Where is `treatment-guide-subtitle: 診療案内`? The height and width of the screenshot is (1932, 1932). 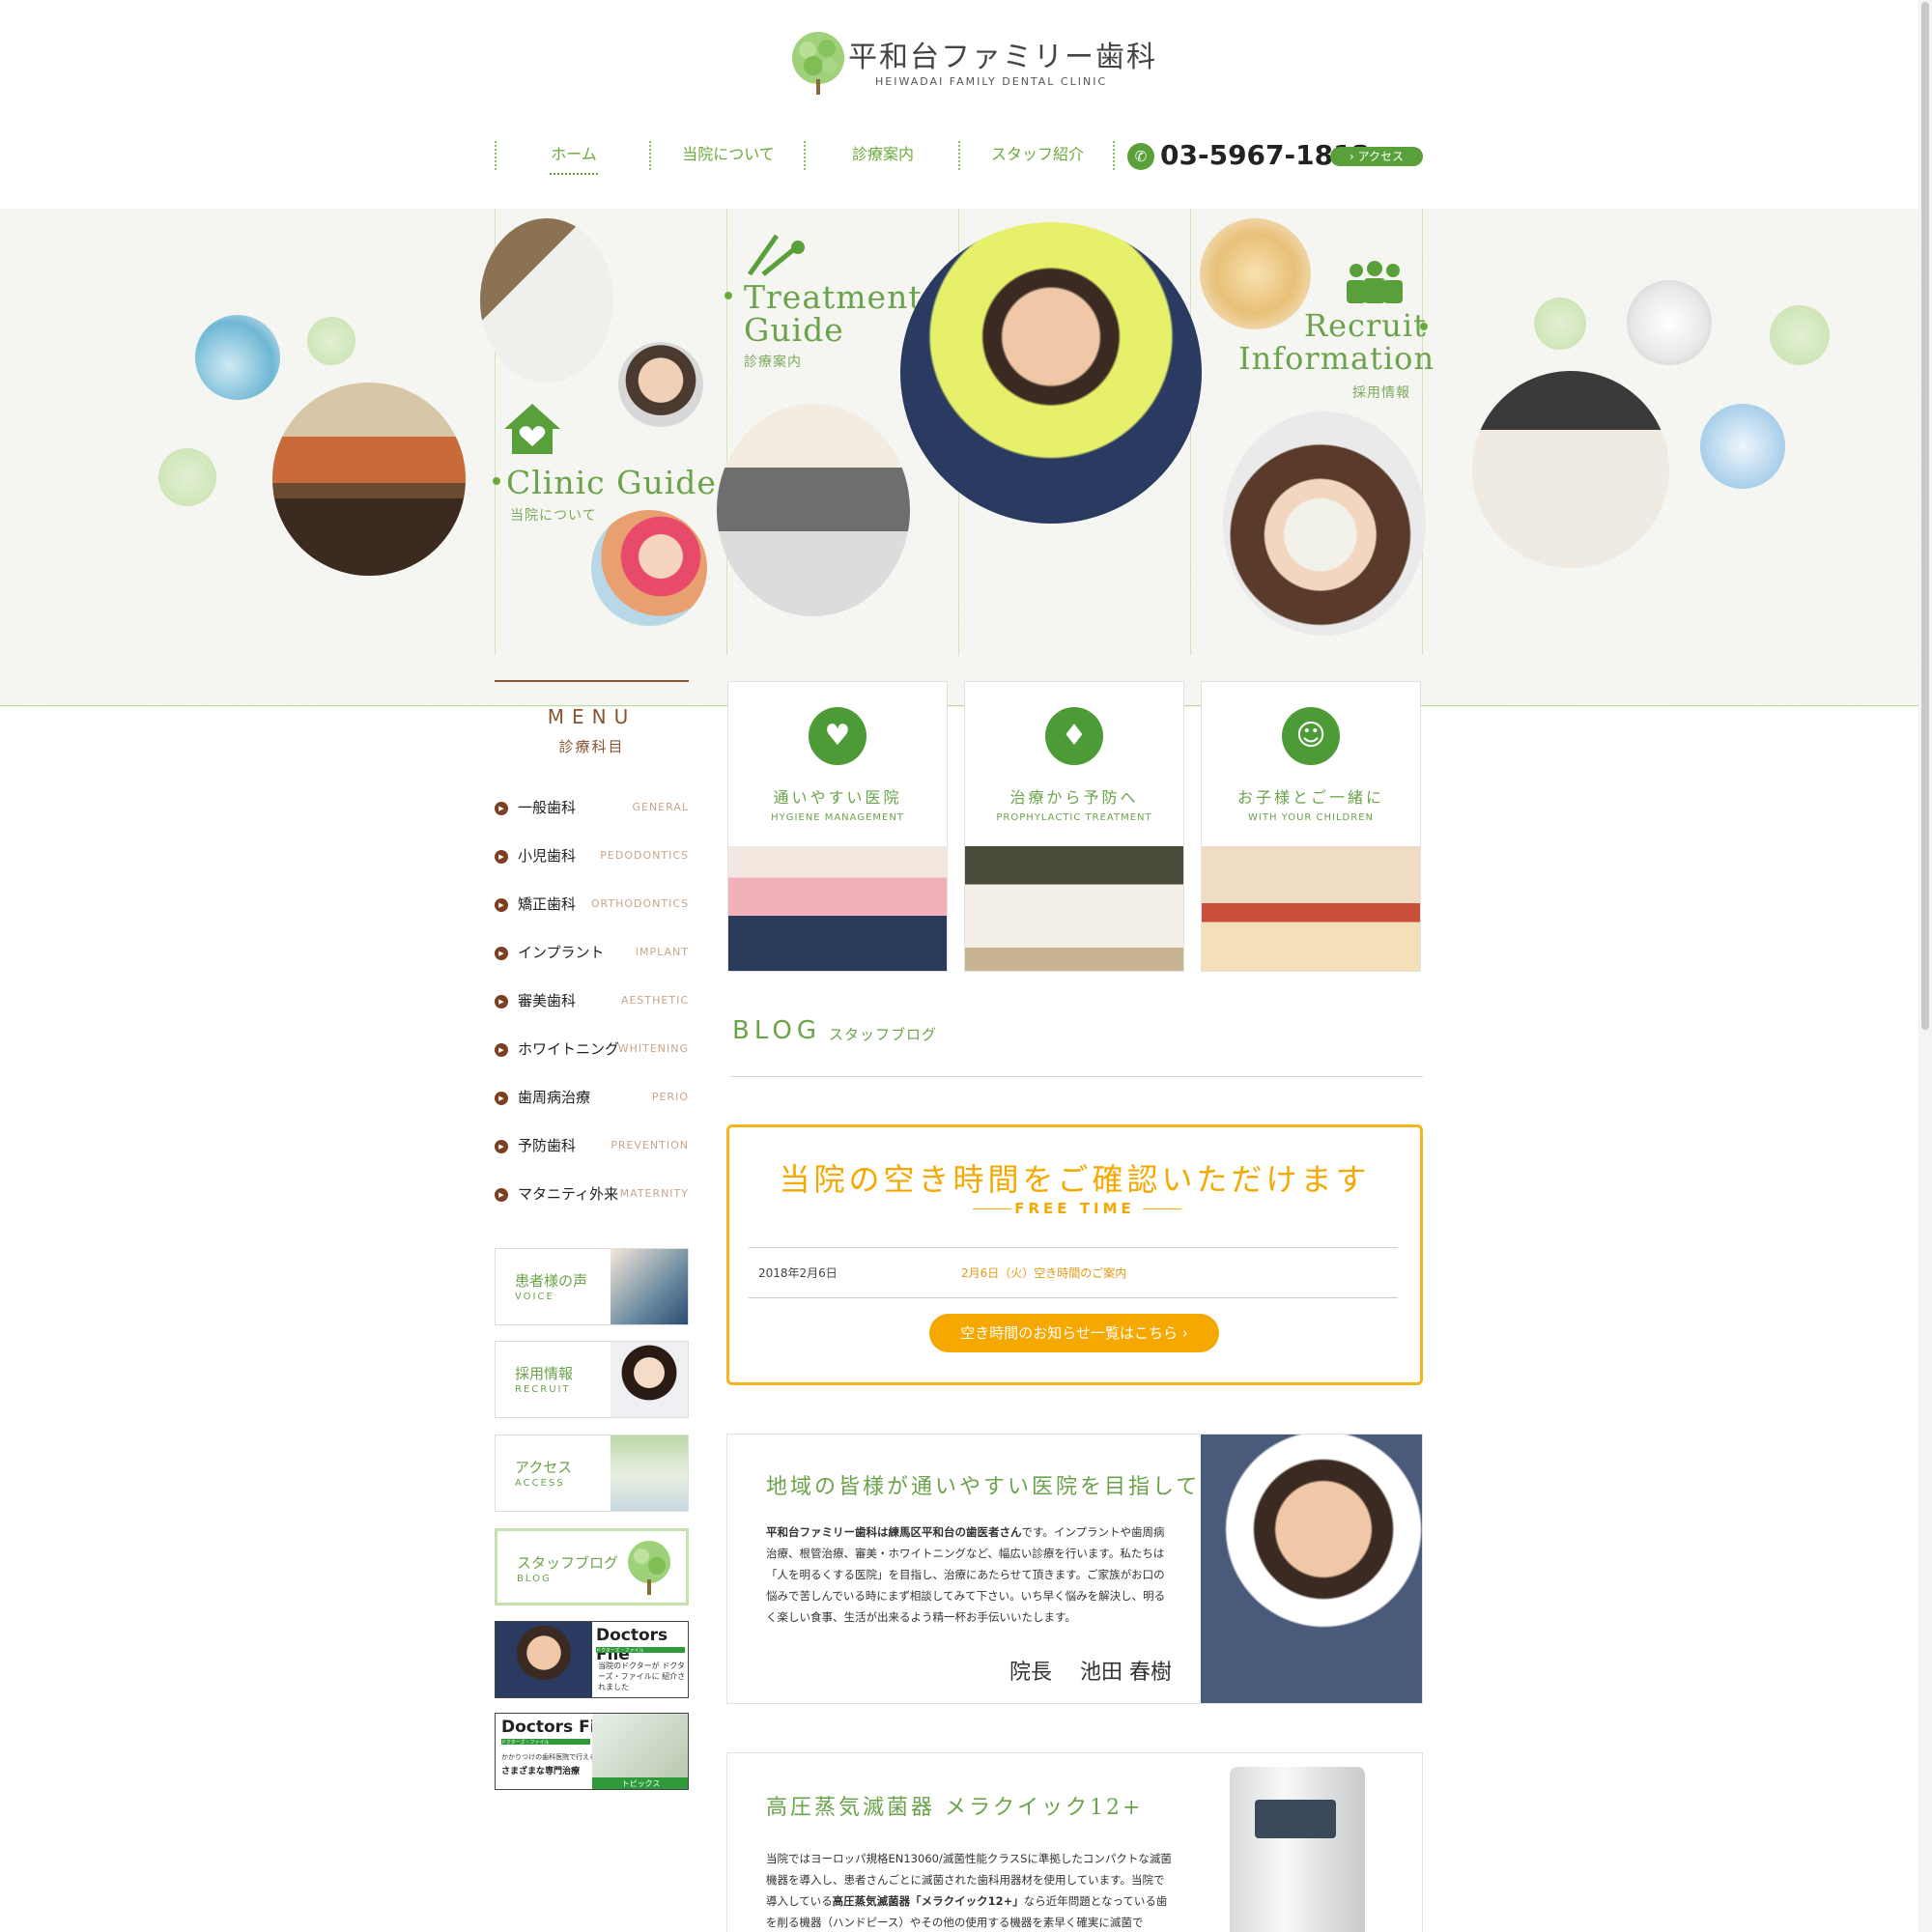 treatment-guide-subtitle: 診療案内 is located at coordinates (773, 362).